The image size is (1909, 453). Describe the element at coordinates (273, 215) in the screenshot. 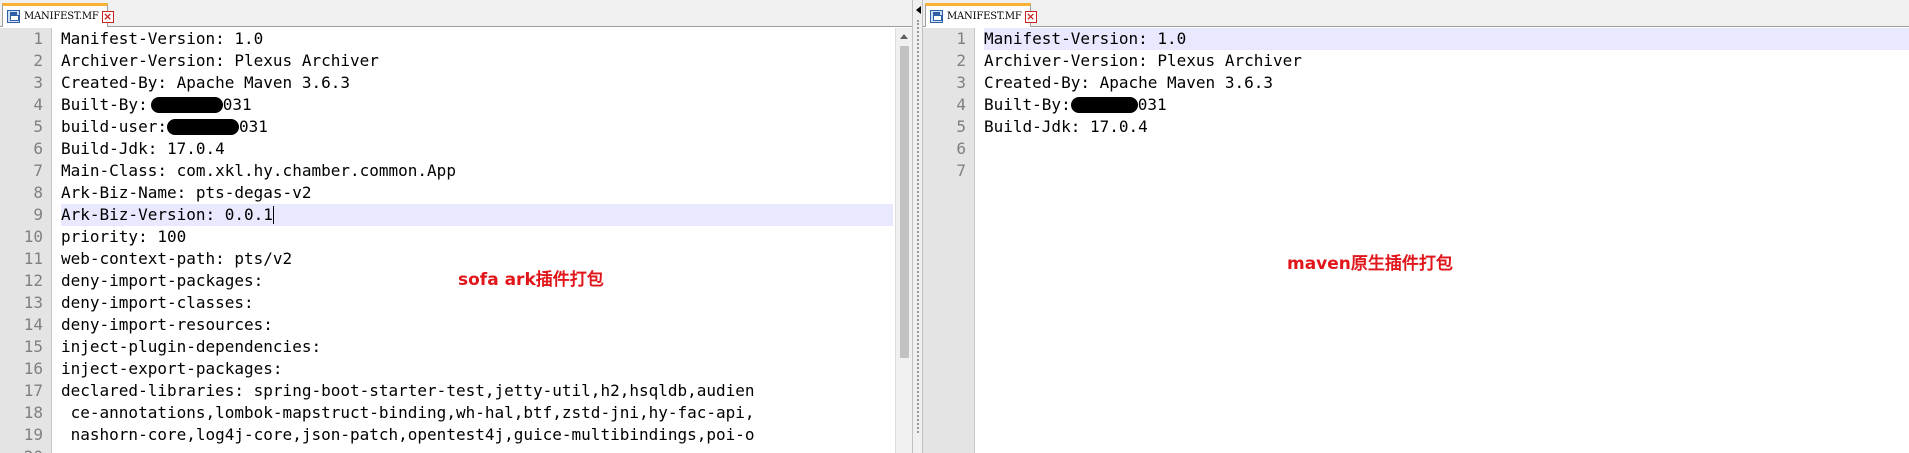

I see `text-caret` at that location.